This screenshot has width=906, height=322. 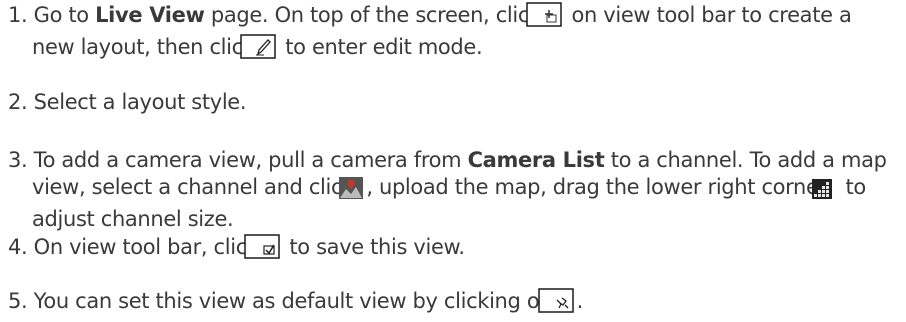 I want to click on step-4-number: 4., so click(x=18, y=247).